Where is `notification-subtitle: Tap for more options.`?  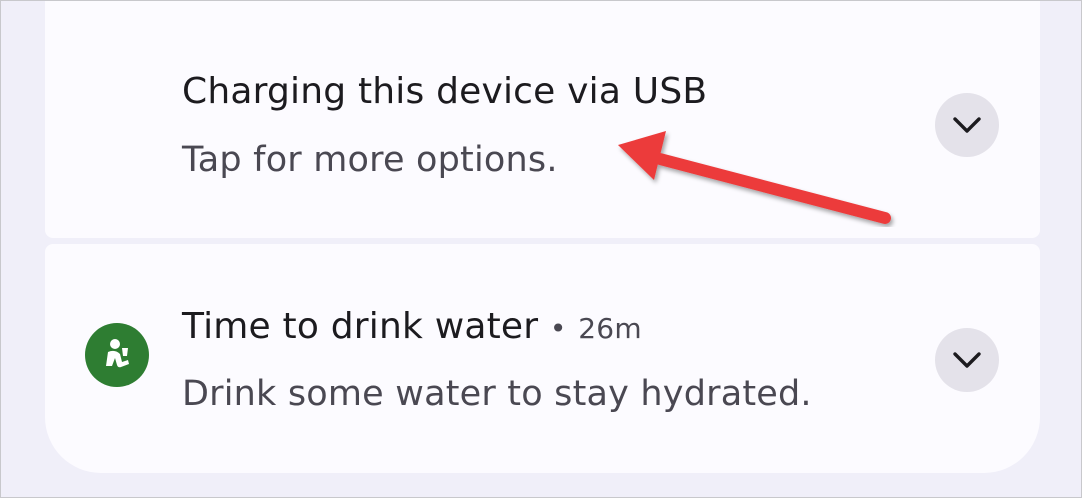
notification-subtitle: Tap for more options. is located at coordinates (370, 160).